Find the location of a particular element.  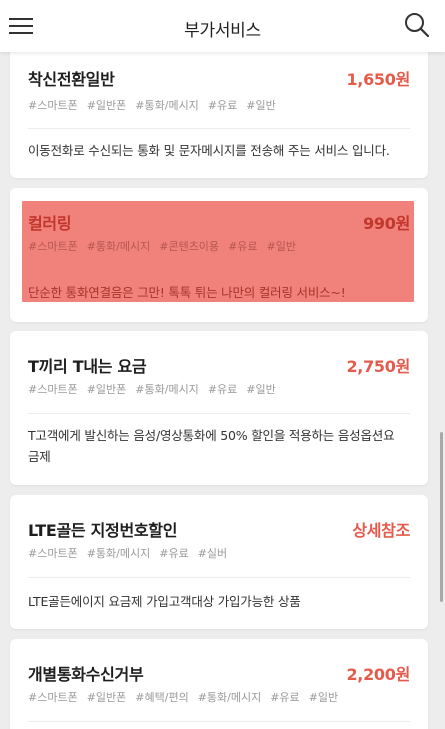

service-price: 2,200원 is located at coordinates (378, 674).